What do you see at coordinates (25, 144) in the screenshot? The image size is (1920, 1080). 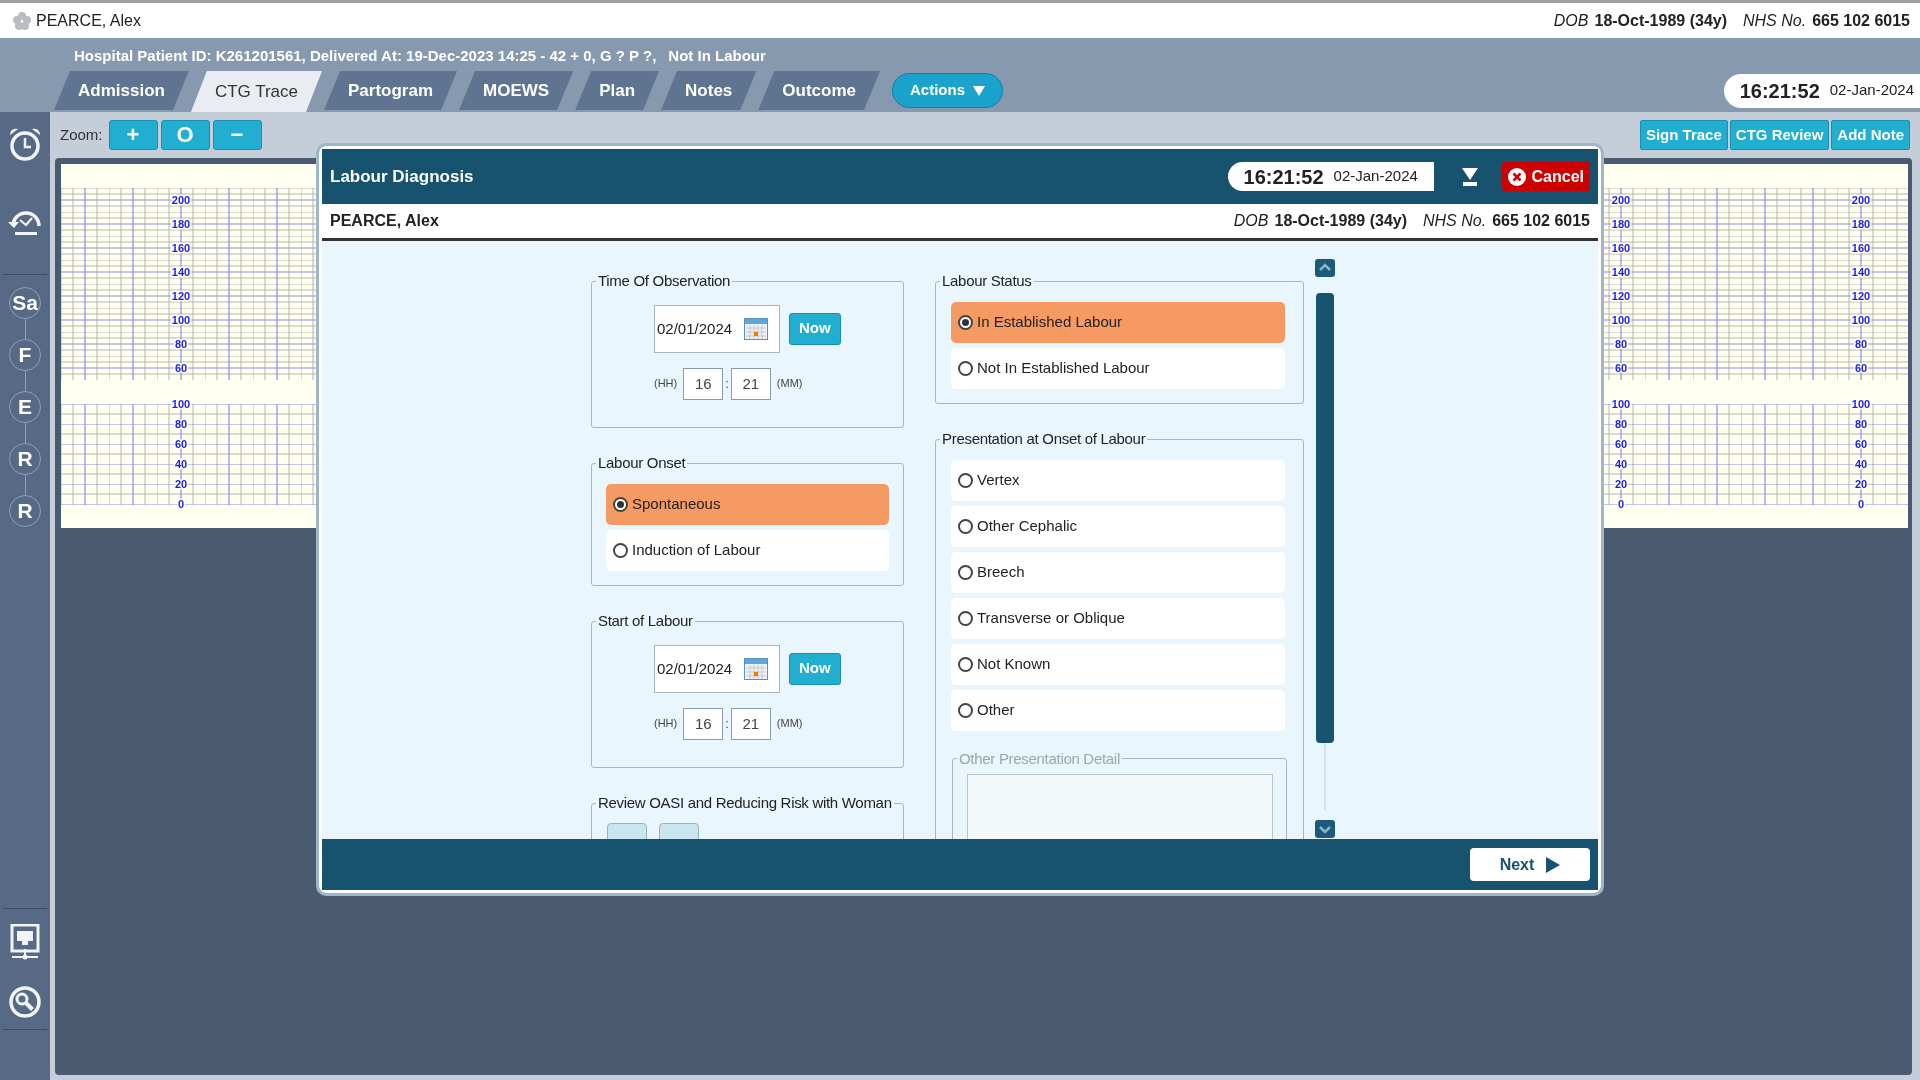 I see `alarm-clock-icon` at bounding box center [25, 144].